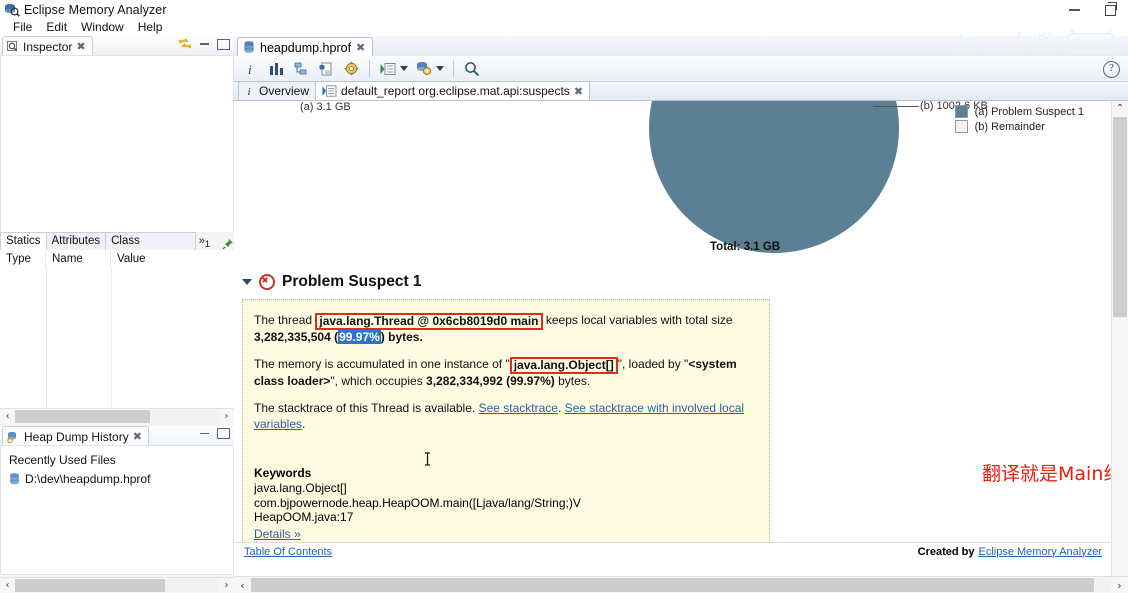 The width and height of the screenshot is (1128, 593). Describe the element at coordinates (401, 337) in the screenshot. I see `p1-suffix: ) bytes.` at that location.